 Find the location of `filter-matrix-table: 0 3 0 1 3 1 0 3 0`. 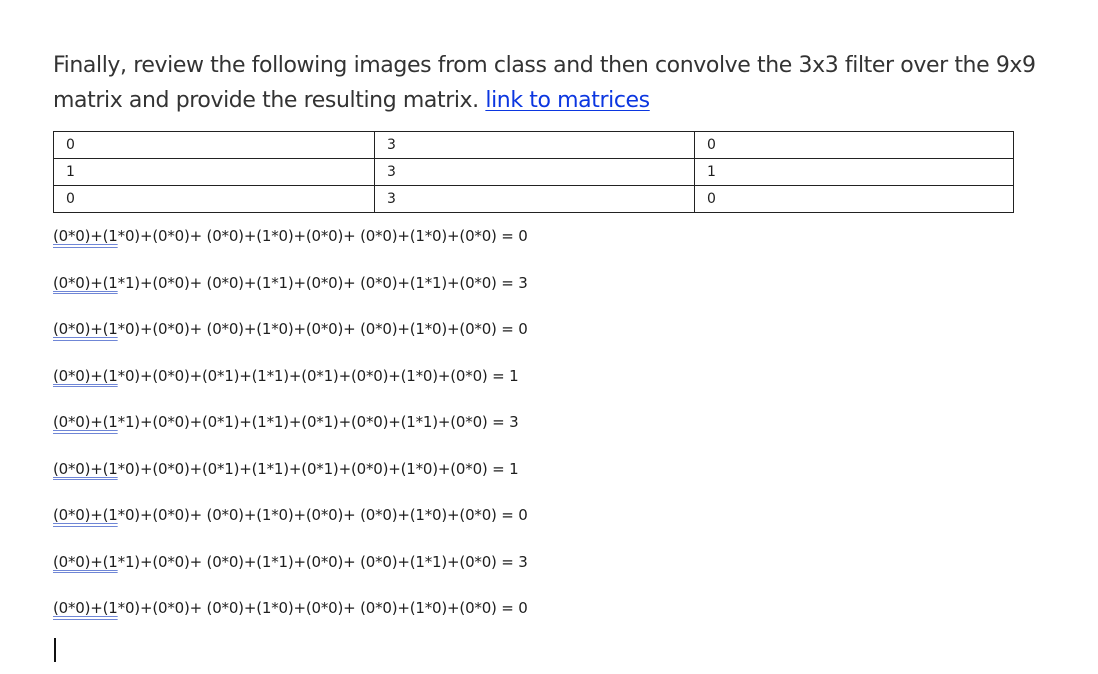

filter-matrix-table: 0 3 0 1 3 1 0 3 0 is located at coordinates (533, 172).